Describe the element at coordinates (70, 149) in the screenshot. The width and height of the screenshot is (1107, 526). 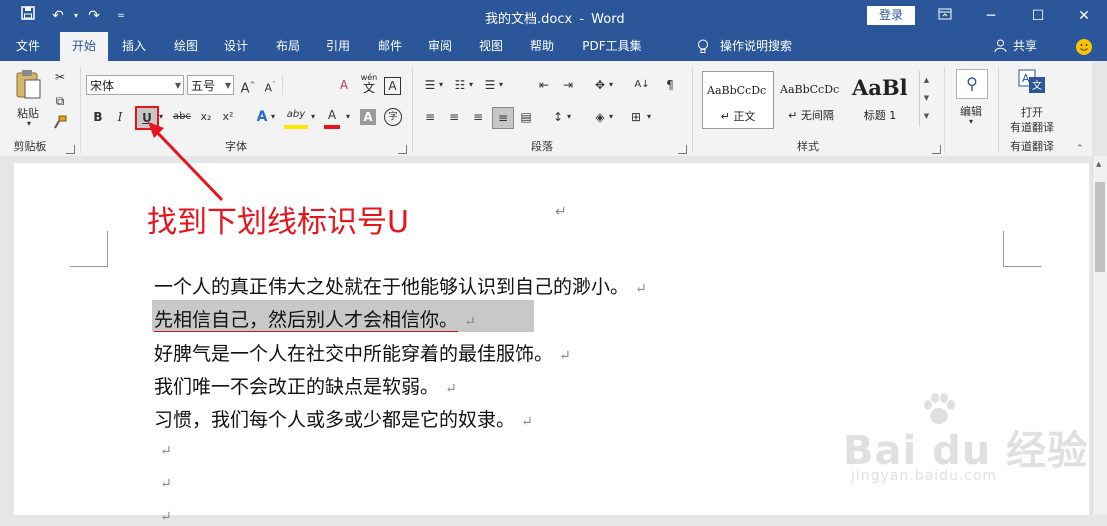
I see `clipboard-launcher-icon` at that location.